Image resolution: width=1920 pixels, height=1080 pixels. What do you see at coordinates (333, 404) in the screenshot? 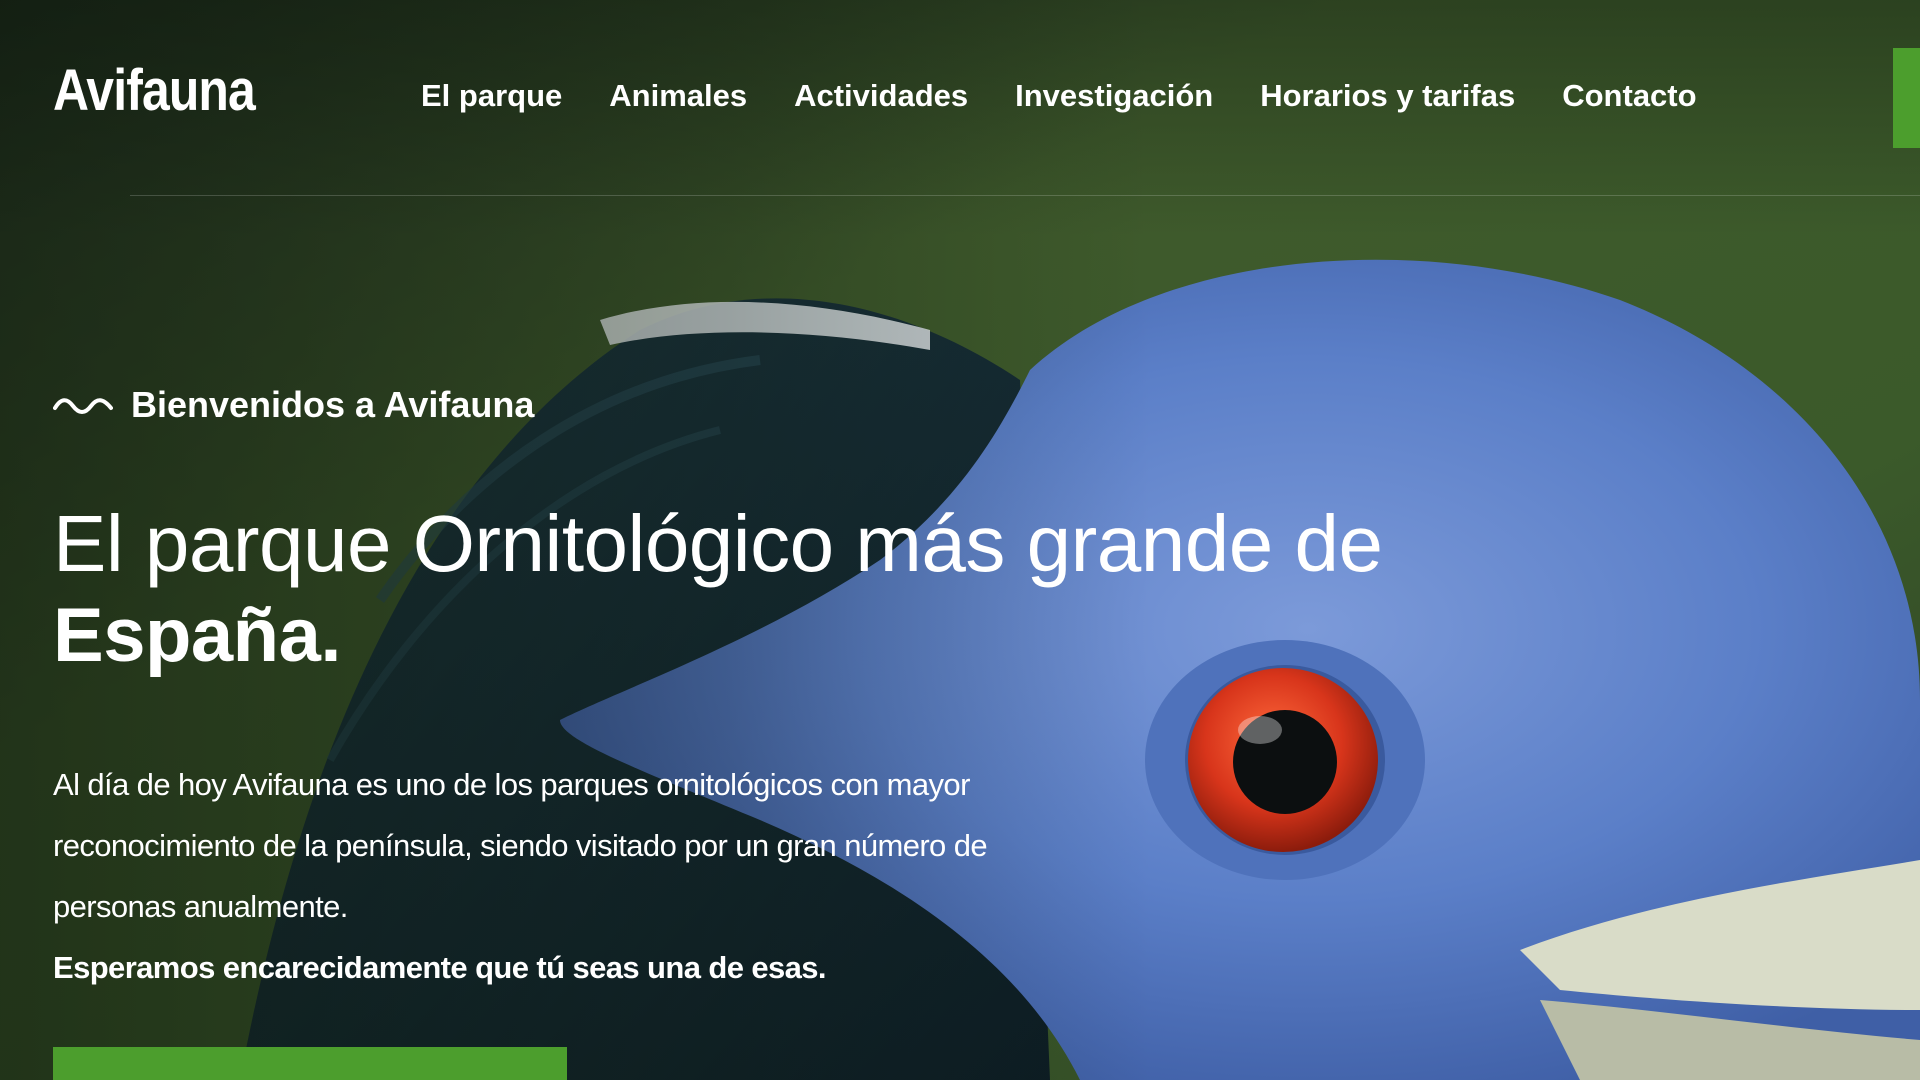
I see `hero-eyebrow-text: Bienvenidos a Avifauna` at bounding box center [333, 404].